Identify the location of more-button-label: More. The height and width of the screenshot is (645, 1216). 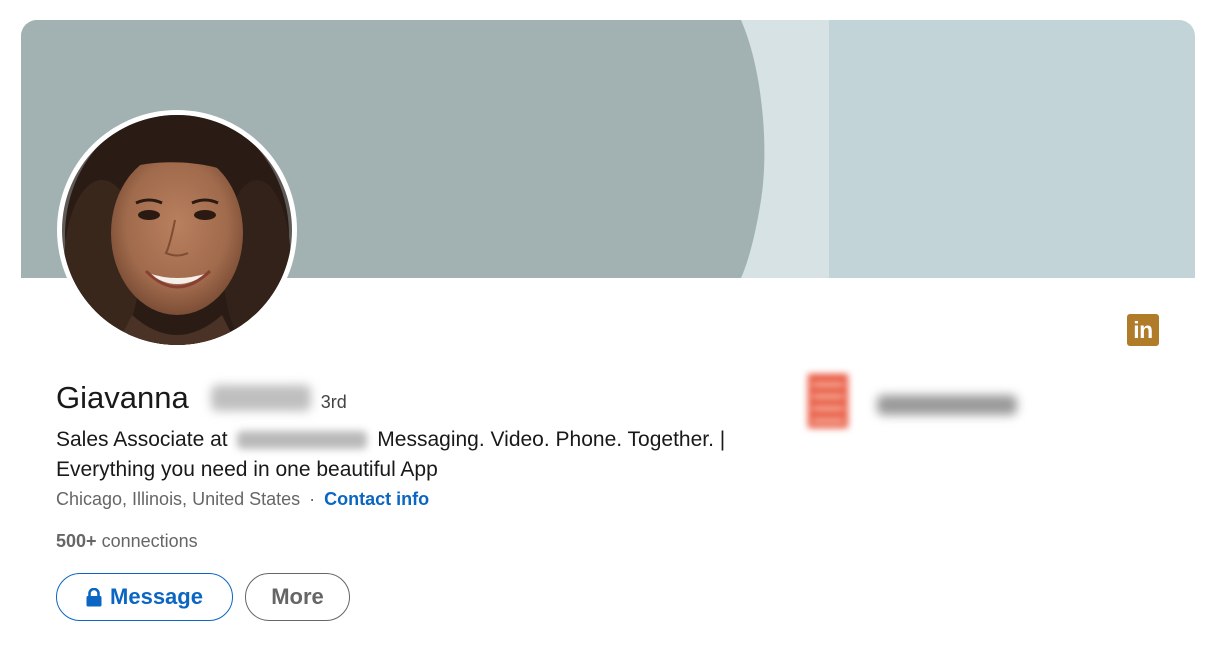
(297, 596).